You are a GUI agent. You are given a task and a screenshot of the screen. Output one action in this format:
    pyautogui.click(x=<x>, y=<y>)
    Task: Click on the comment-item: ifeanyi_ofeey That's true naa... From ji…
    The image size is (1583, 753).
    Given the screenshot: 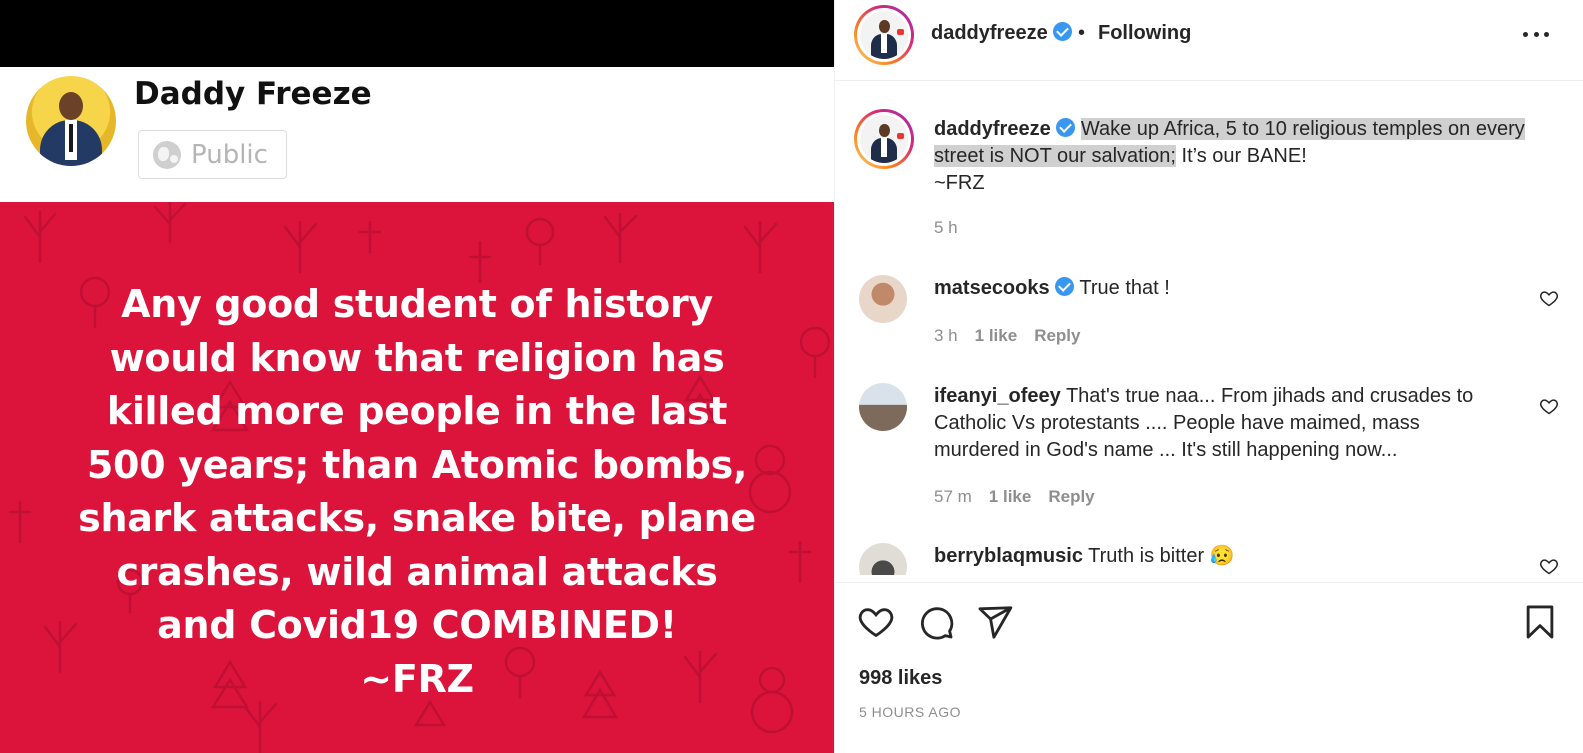 What is the action you would take?
    pyautogui.click(x=1209, y=448)
    